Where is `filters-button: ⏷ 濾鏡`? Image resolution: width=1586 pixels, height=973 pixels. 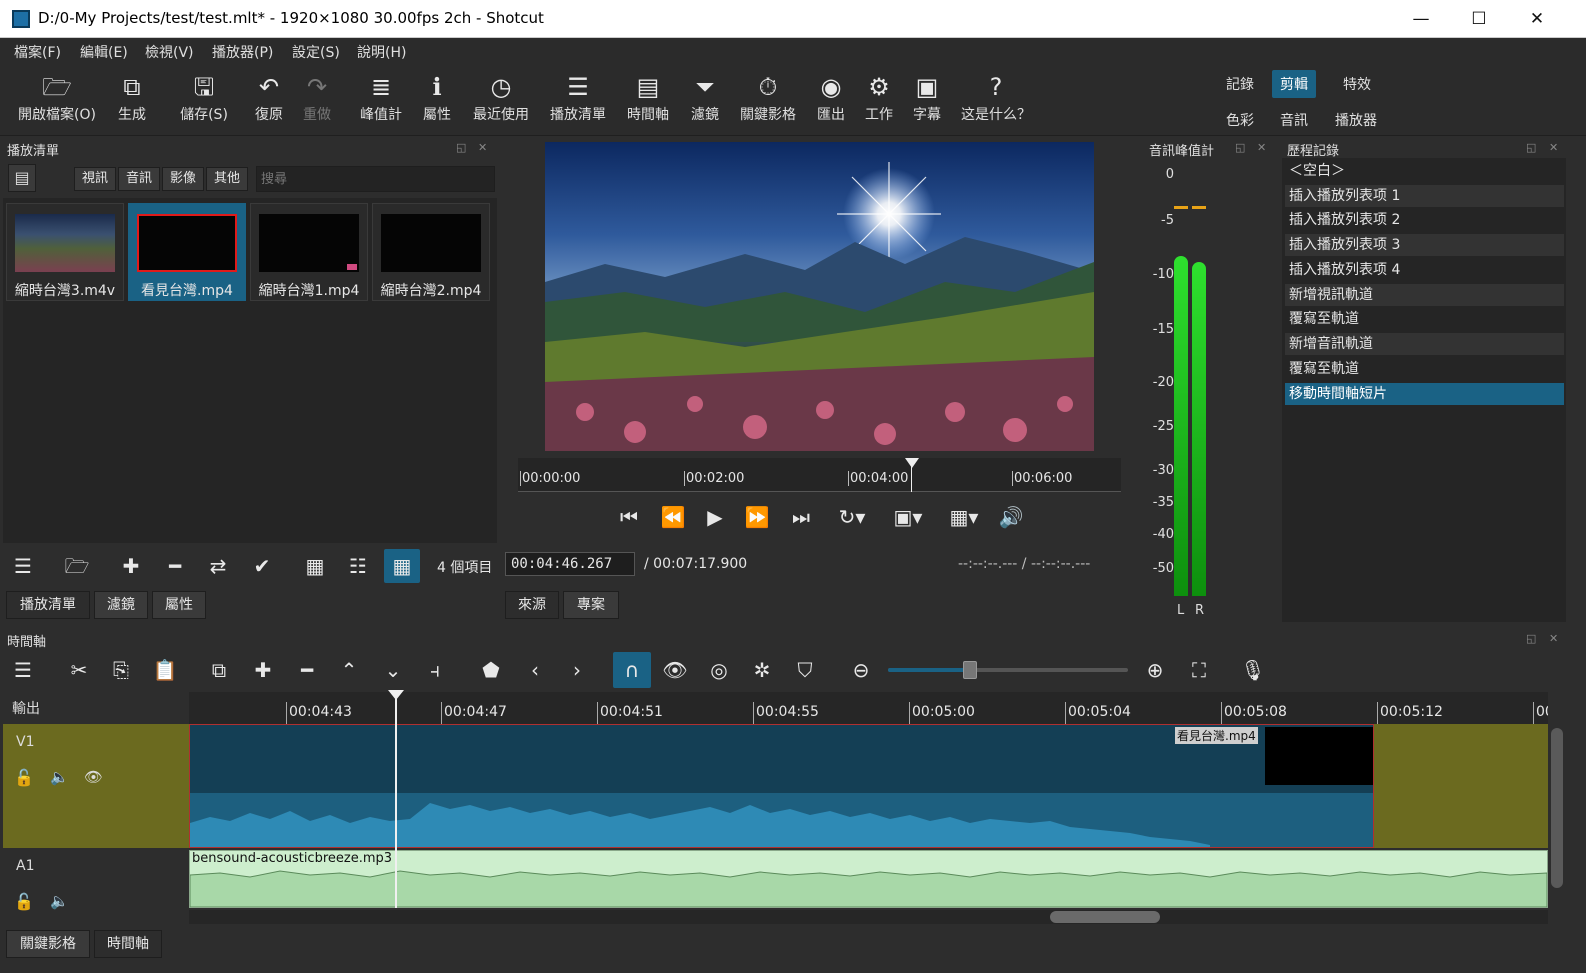 filters-button: ⏷ 濾鏡 is located at coordinates (705, 101).